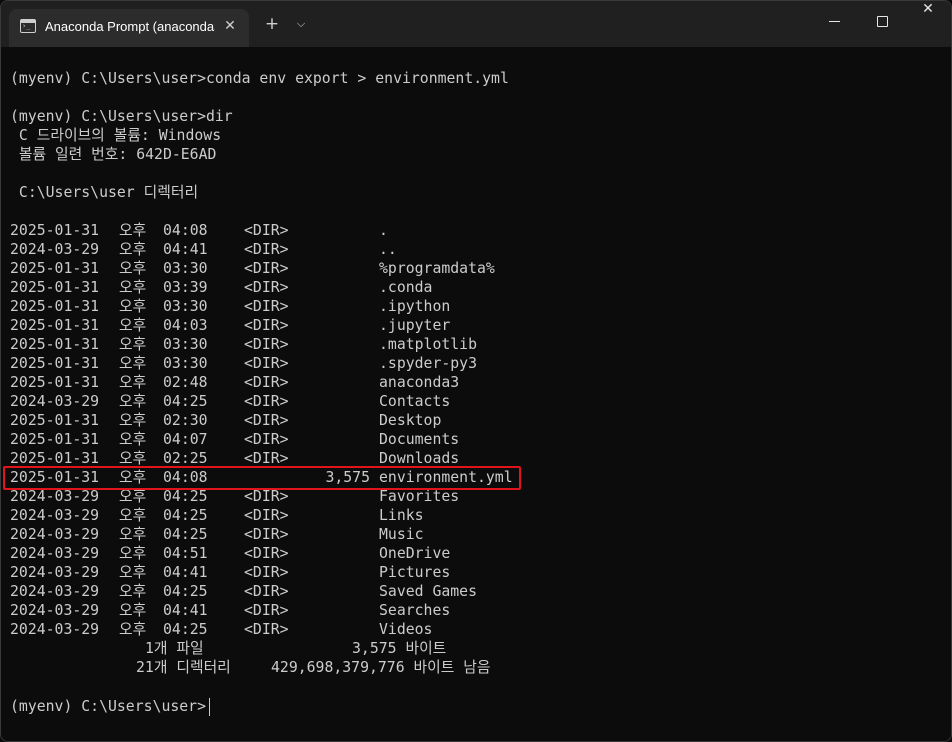 This screenshot has width=952, height=742. What do you see at coordinates (406, 629) in the screenshot?
I see `entry-name: Videos` at bounding box center [406, 629].